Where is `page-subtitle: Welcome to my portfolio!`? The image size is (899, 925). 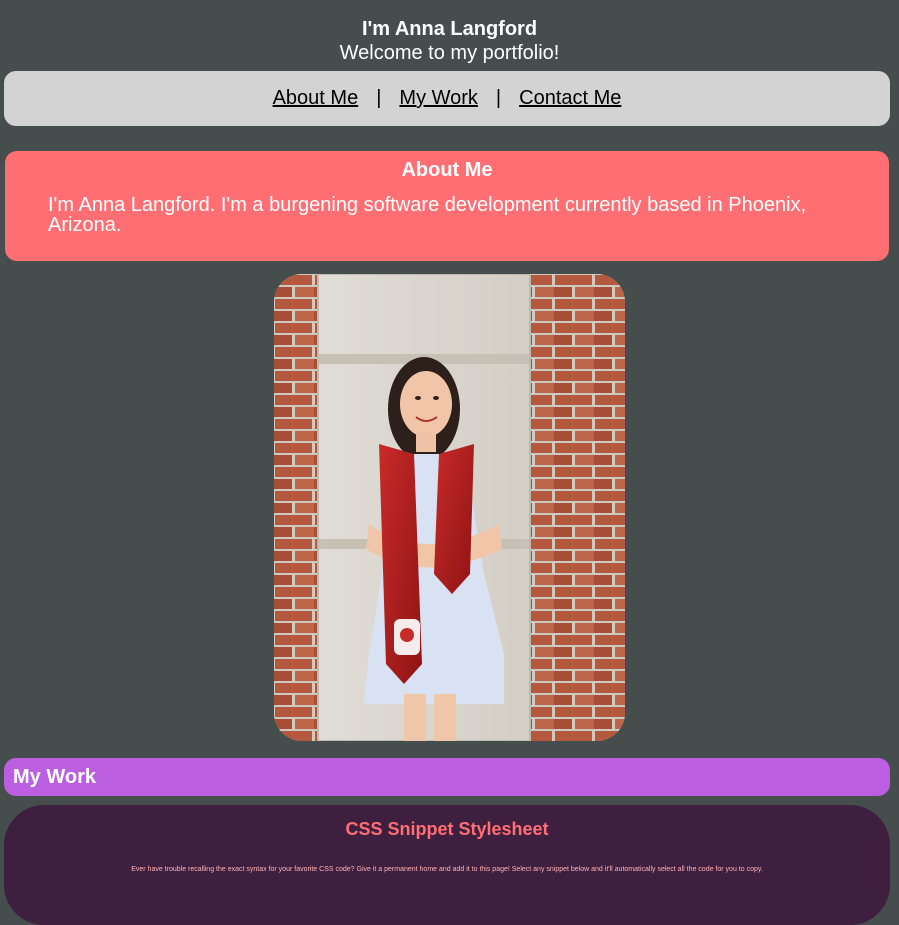
page-subtitle: Welcome to my portfolio! is located at coordinates (449, 53).